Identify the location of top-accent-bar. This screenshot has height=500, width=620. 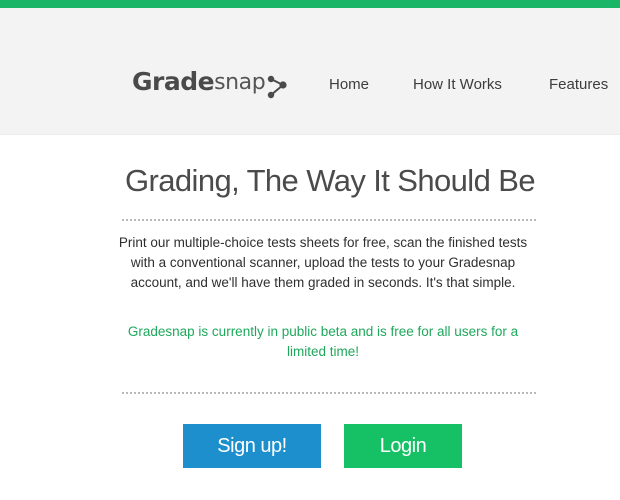
(310, 4).